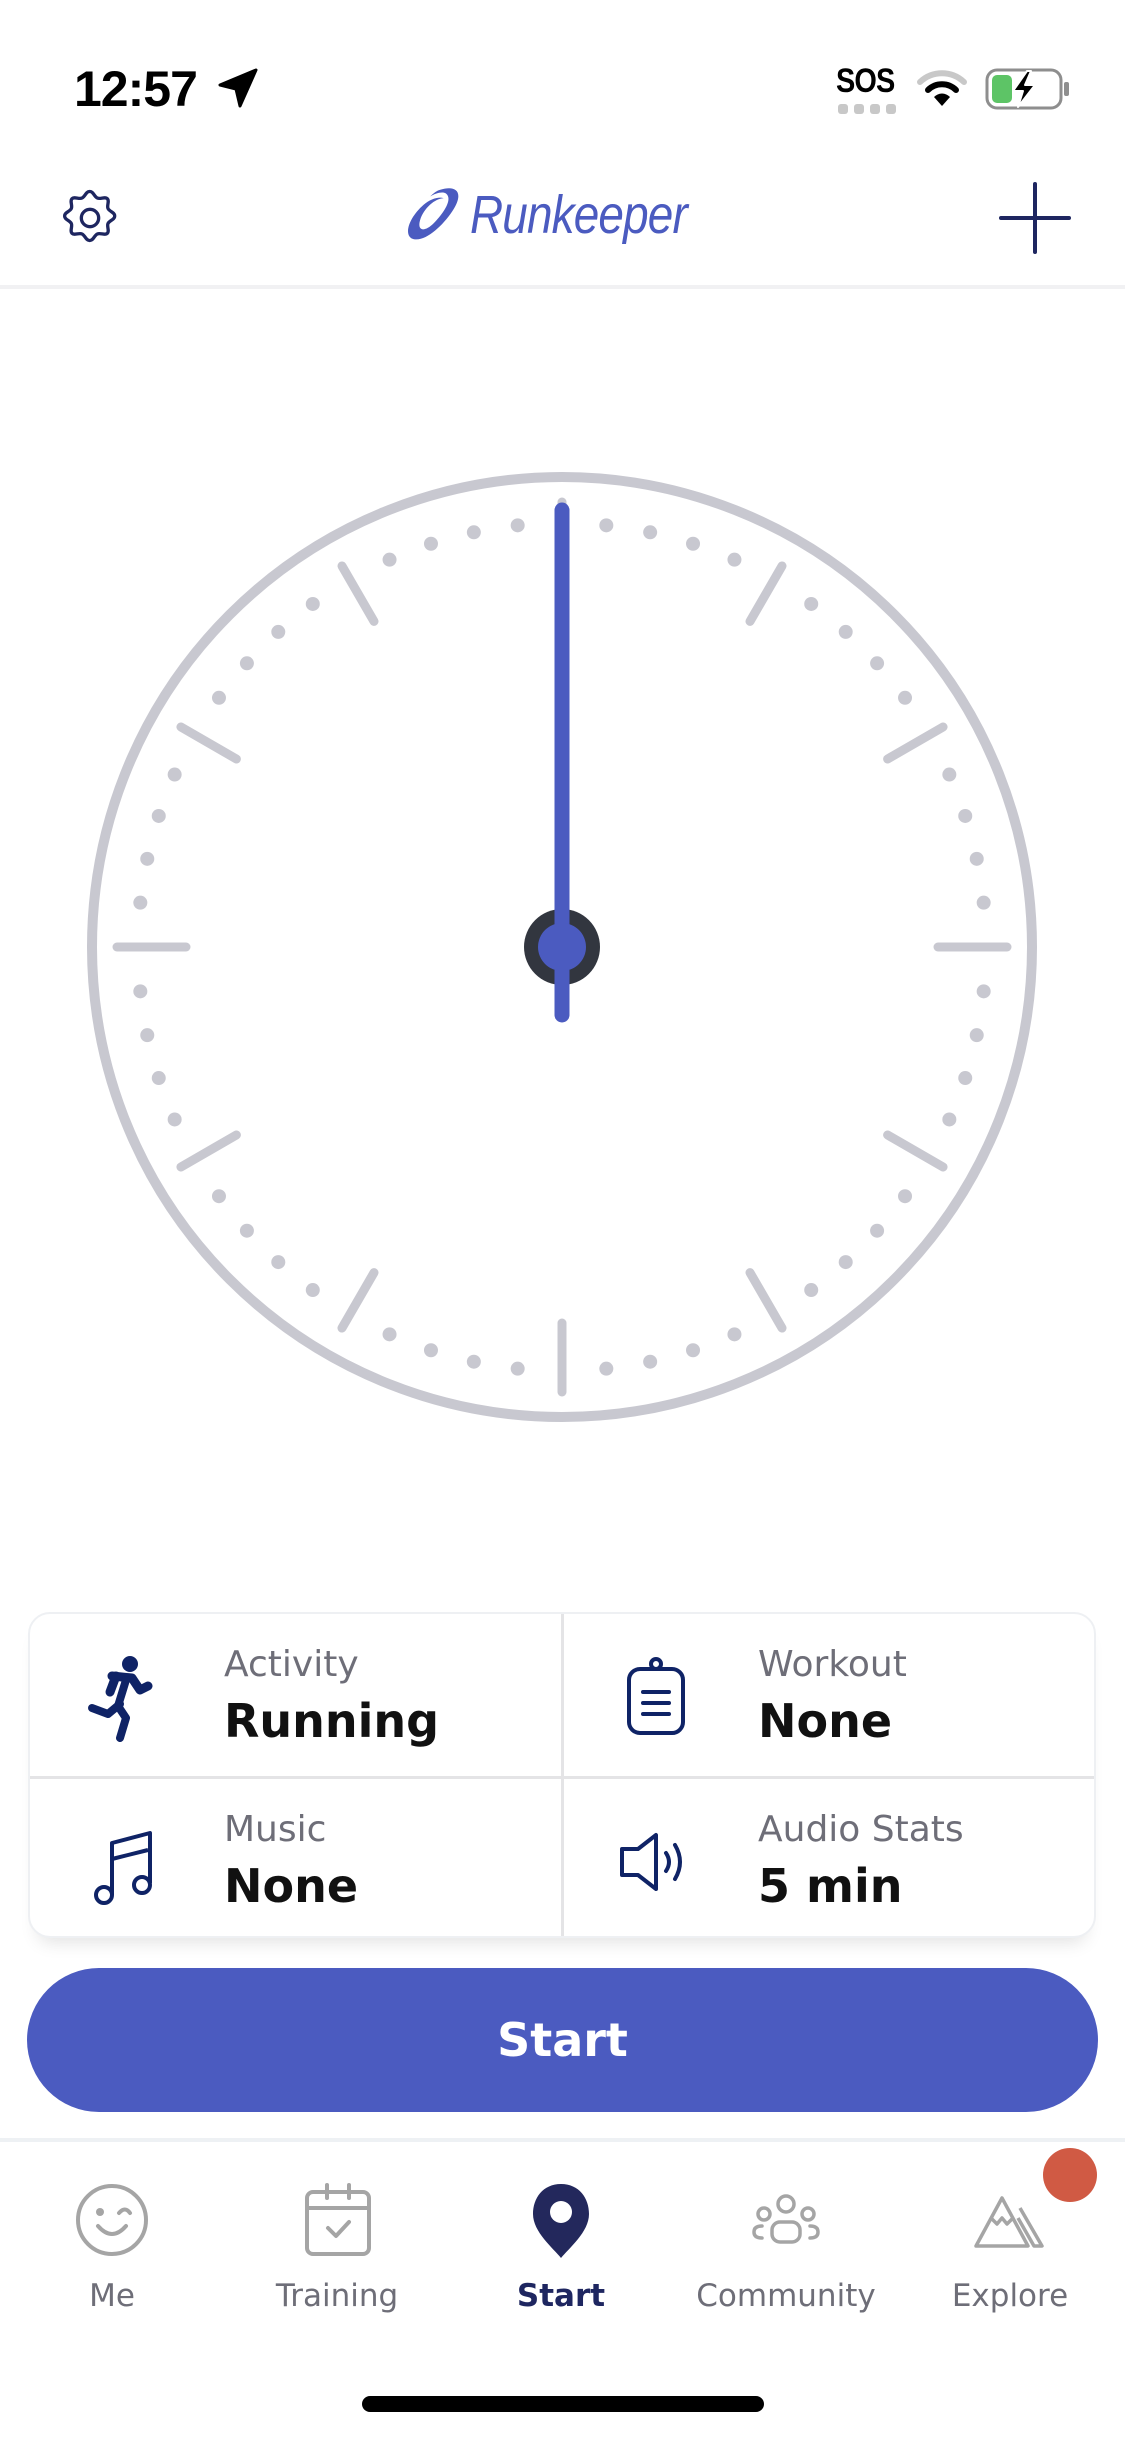  I want to click on map-pin-icon, so click(561, 2221).